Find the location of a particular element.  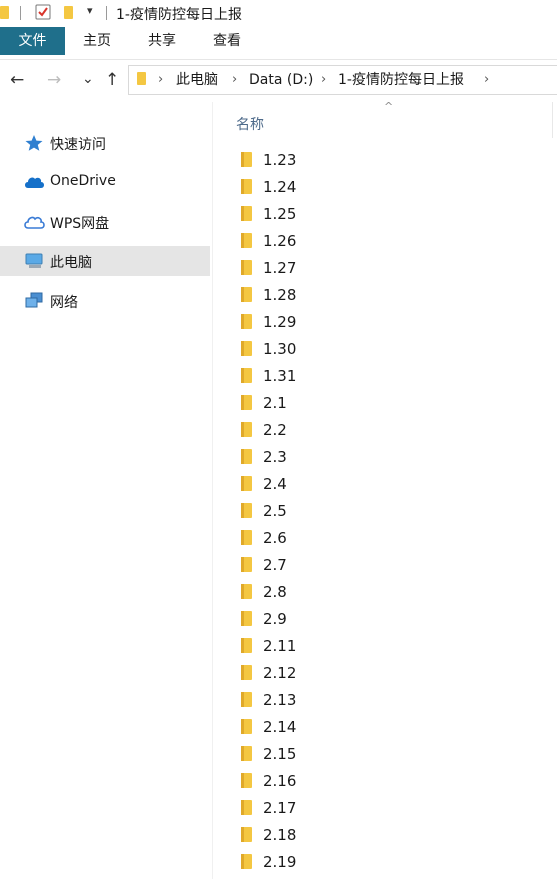

list-item: 2.17 is located at coordinates (386, 808).